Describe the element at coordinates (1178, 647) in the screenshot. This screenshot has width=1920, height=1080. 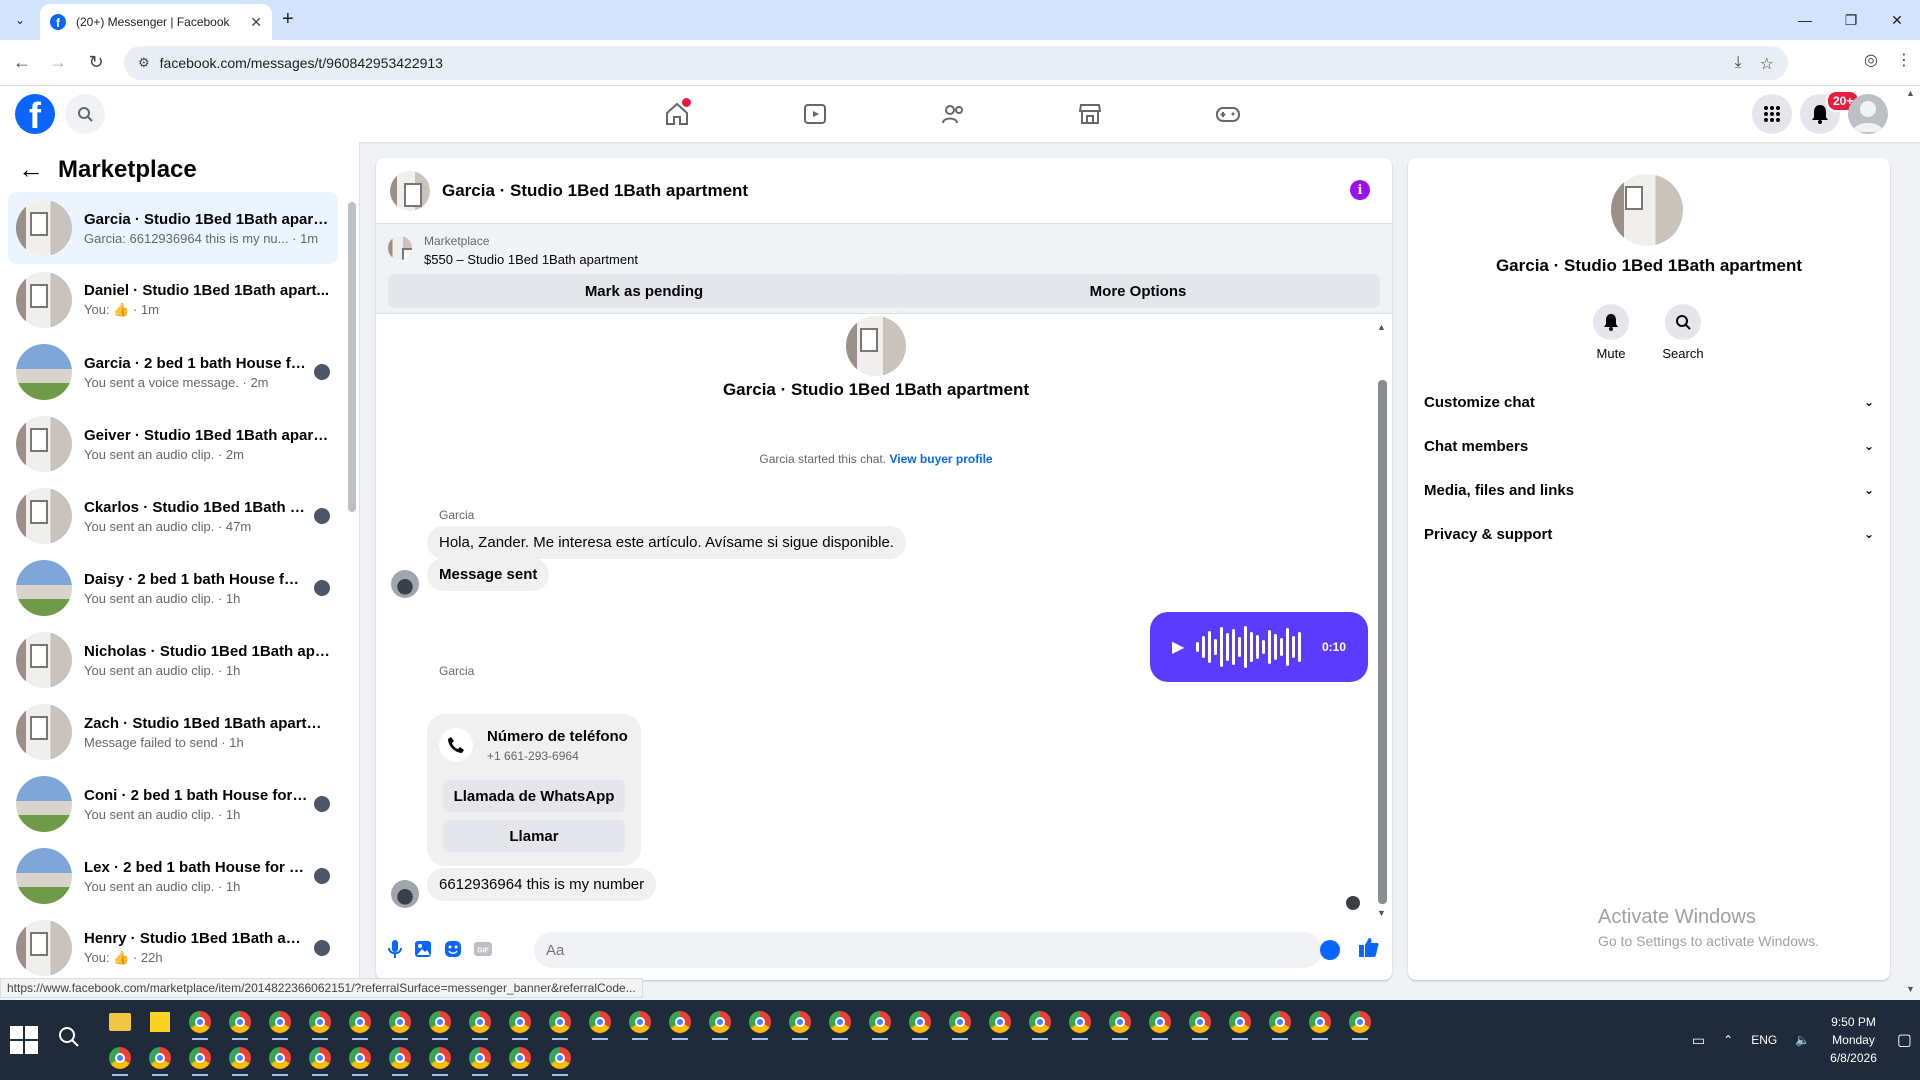
I see `play-icon: ▶` at that location.